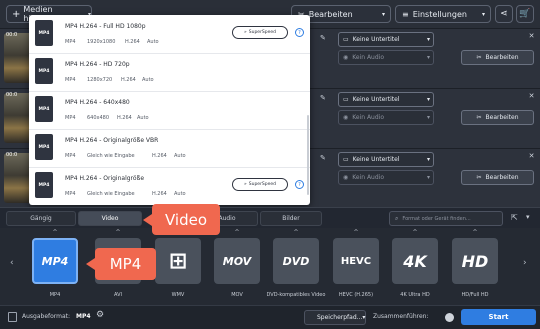  I want to click on format-tile-dvd: DVD, so click(296, 261).